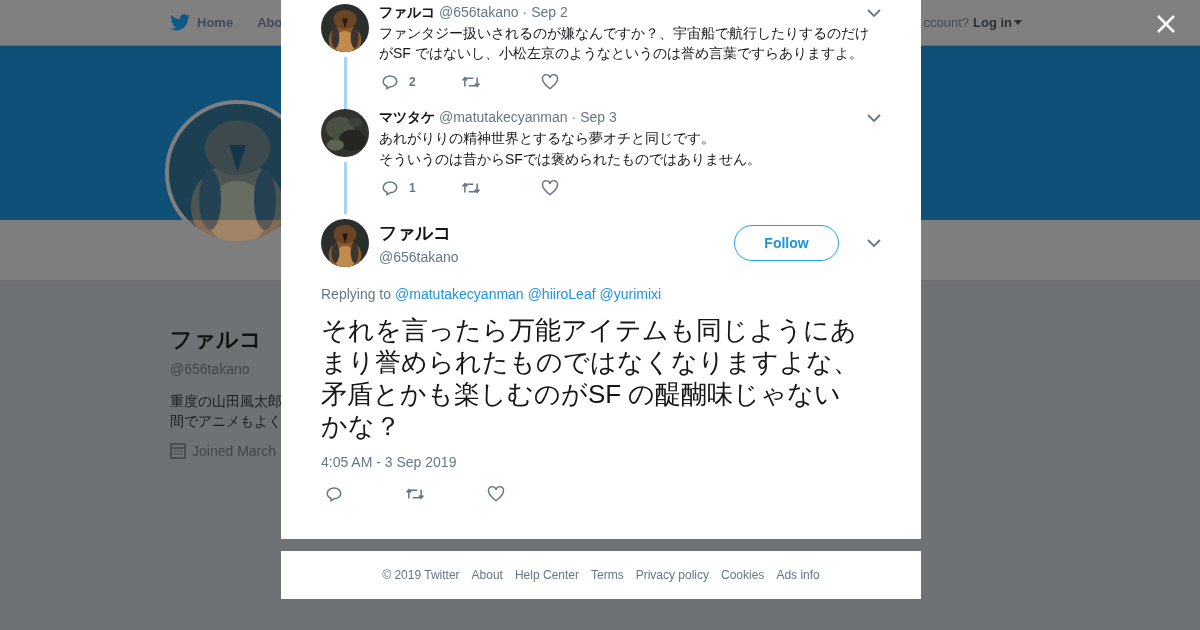  What do you see at coordinates (624, 43) in the screenshot?
I see `tweet-text: ファンタジー扱いされるのが嫌なんですか？、宇宙船で航行したりするのだけがSF ではないし、小松左京のようなというのは誉め言葉ですらありますよ。` at bounding box center [624, 43].